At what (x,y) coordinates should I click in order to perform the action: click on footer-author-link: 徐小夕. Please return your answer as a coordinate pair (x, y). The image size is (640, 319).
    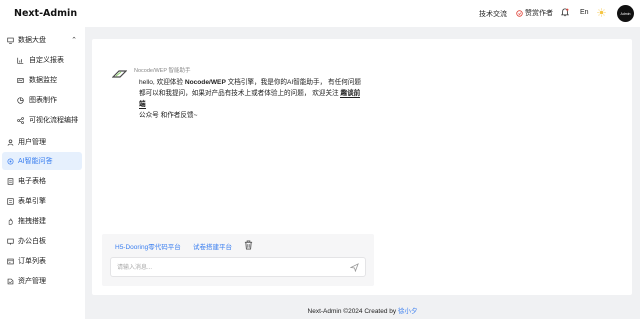
    Looking at the image, I should click on (408, 311).